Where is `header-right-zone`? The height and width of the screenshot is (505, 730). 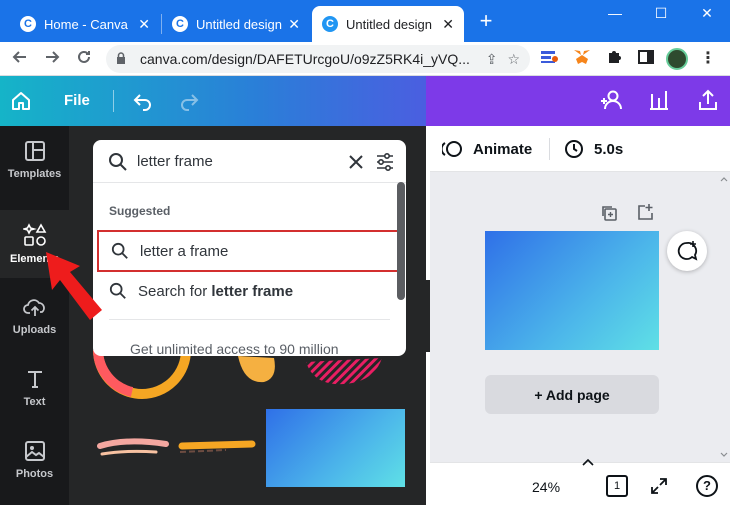
header-right-zone is located at coordinates (578, 101).